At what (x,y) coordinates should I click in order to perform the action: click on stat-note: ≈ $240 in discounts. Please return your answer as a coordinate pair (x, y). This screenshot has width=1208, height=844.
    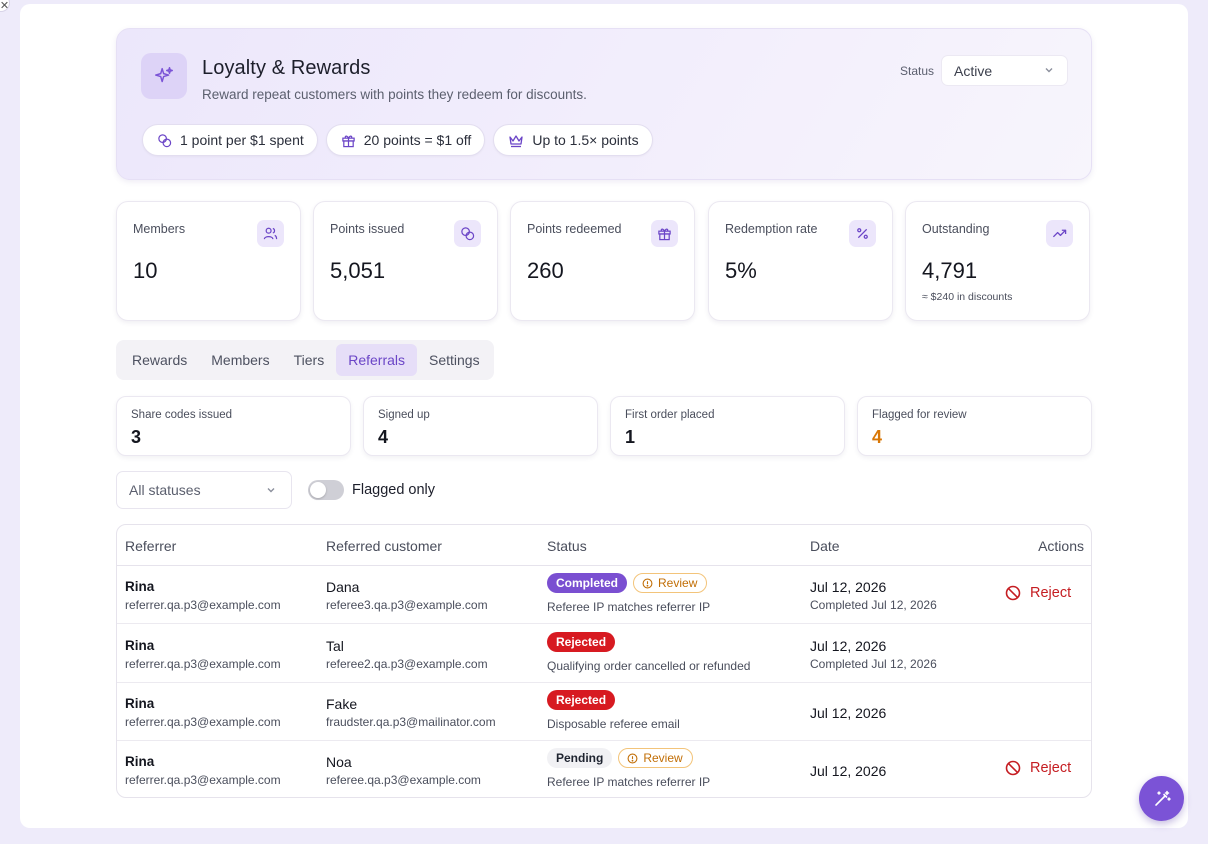
    Looking at the image, I should click on (967, 297).